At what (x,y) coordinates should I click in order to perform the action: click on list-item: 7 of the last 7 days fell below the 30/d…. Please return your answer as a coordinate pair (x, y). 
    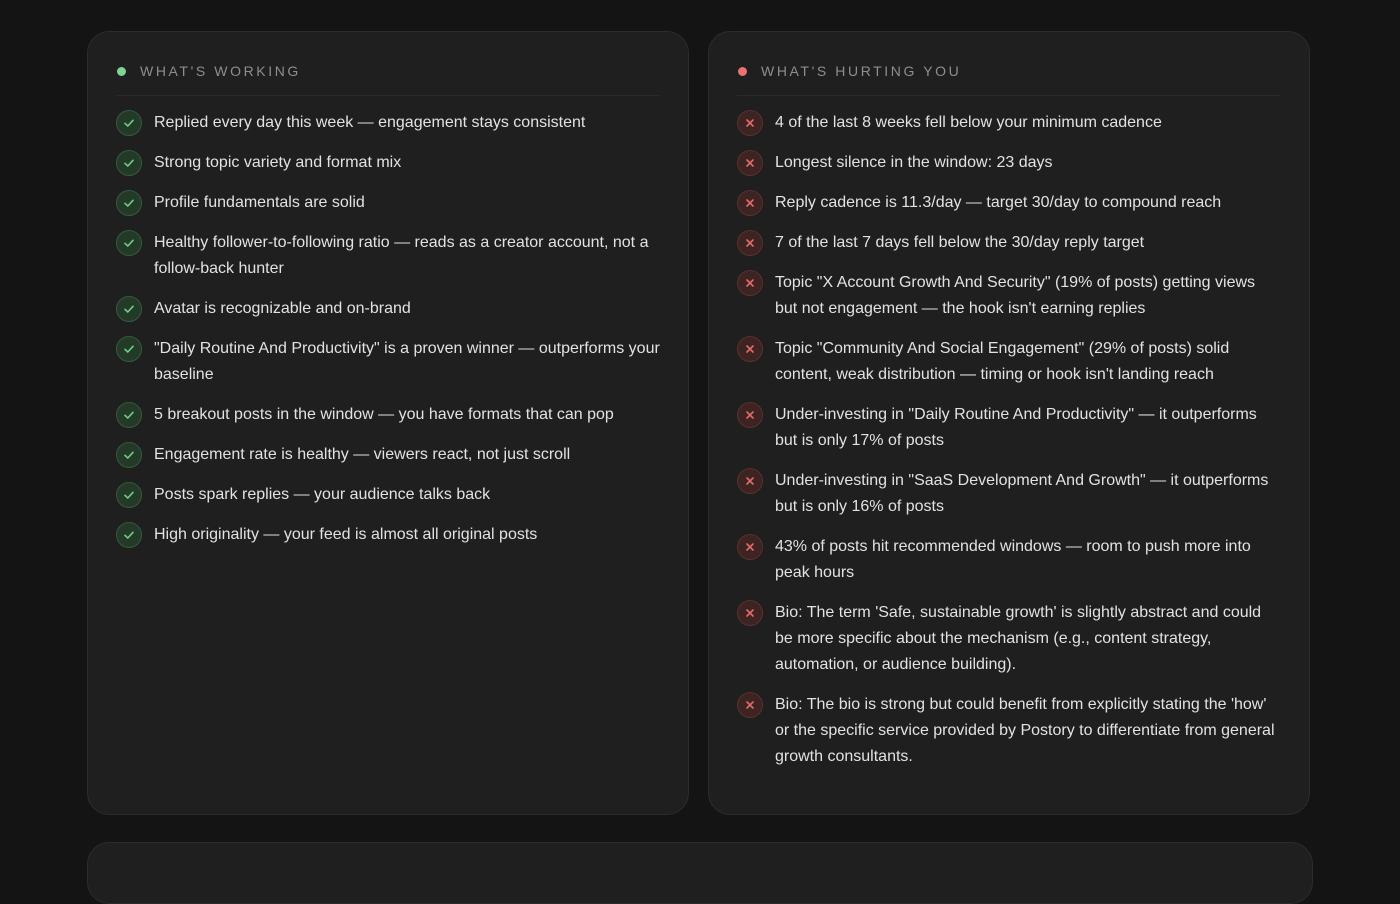
    Looking at the image, I should click on (1009, 243).